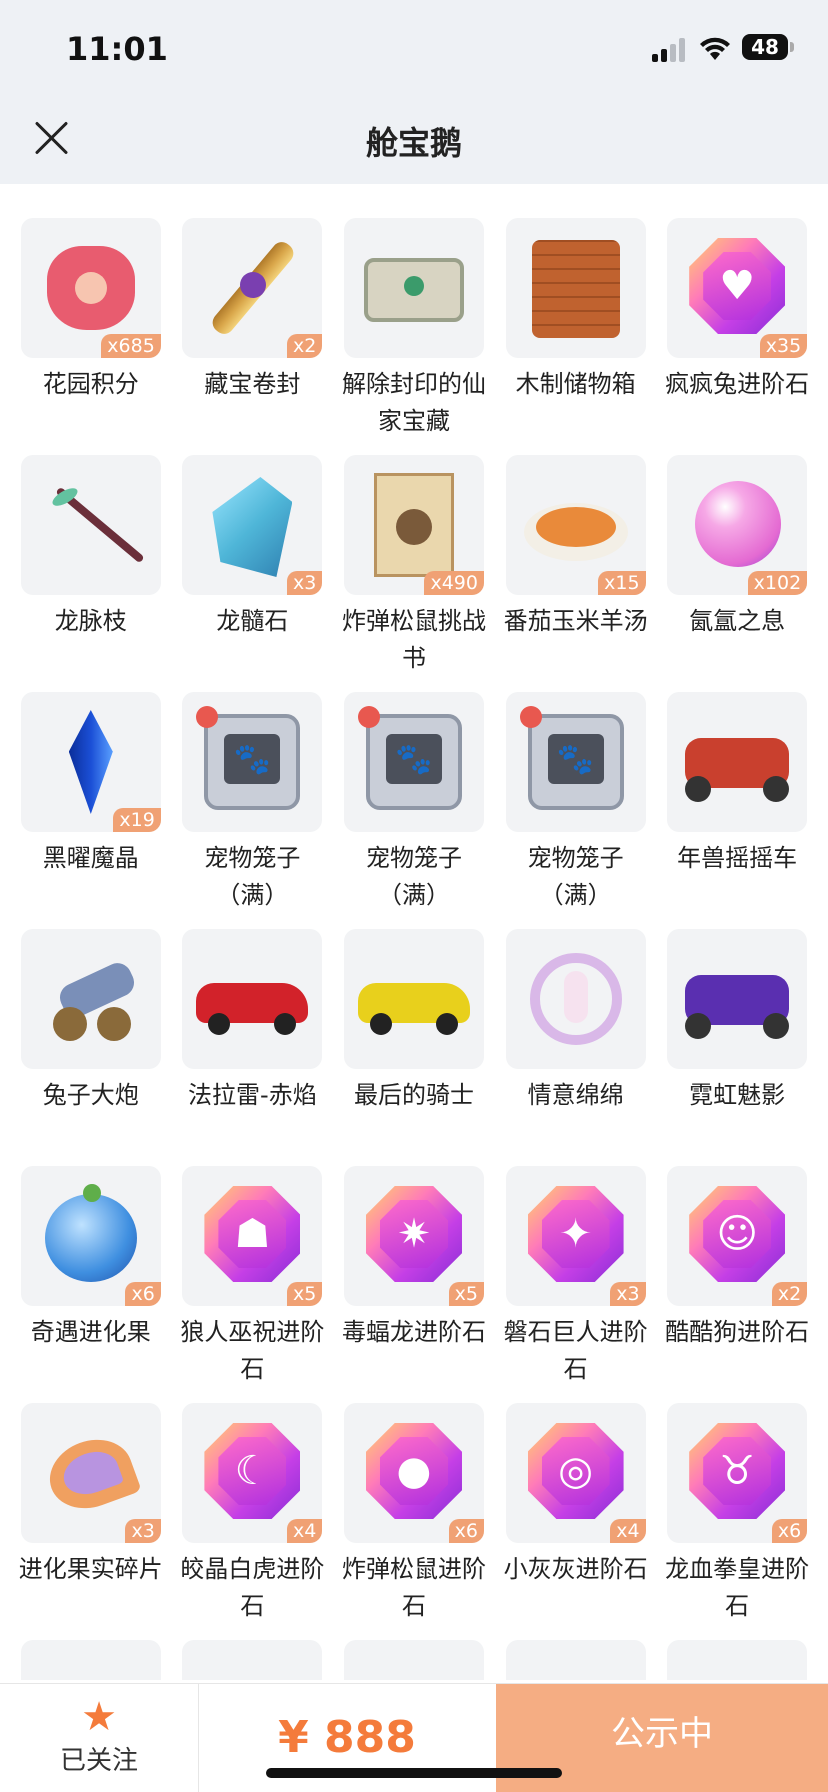 The image size is (828, 1792). I want to click on item-thumbnail: x19, so click(90, 762).